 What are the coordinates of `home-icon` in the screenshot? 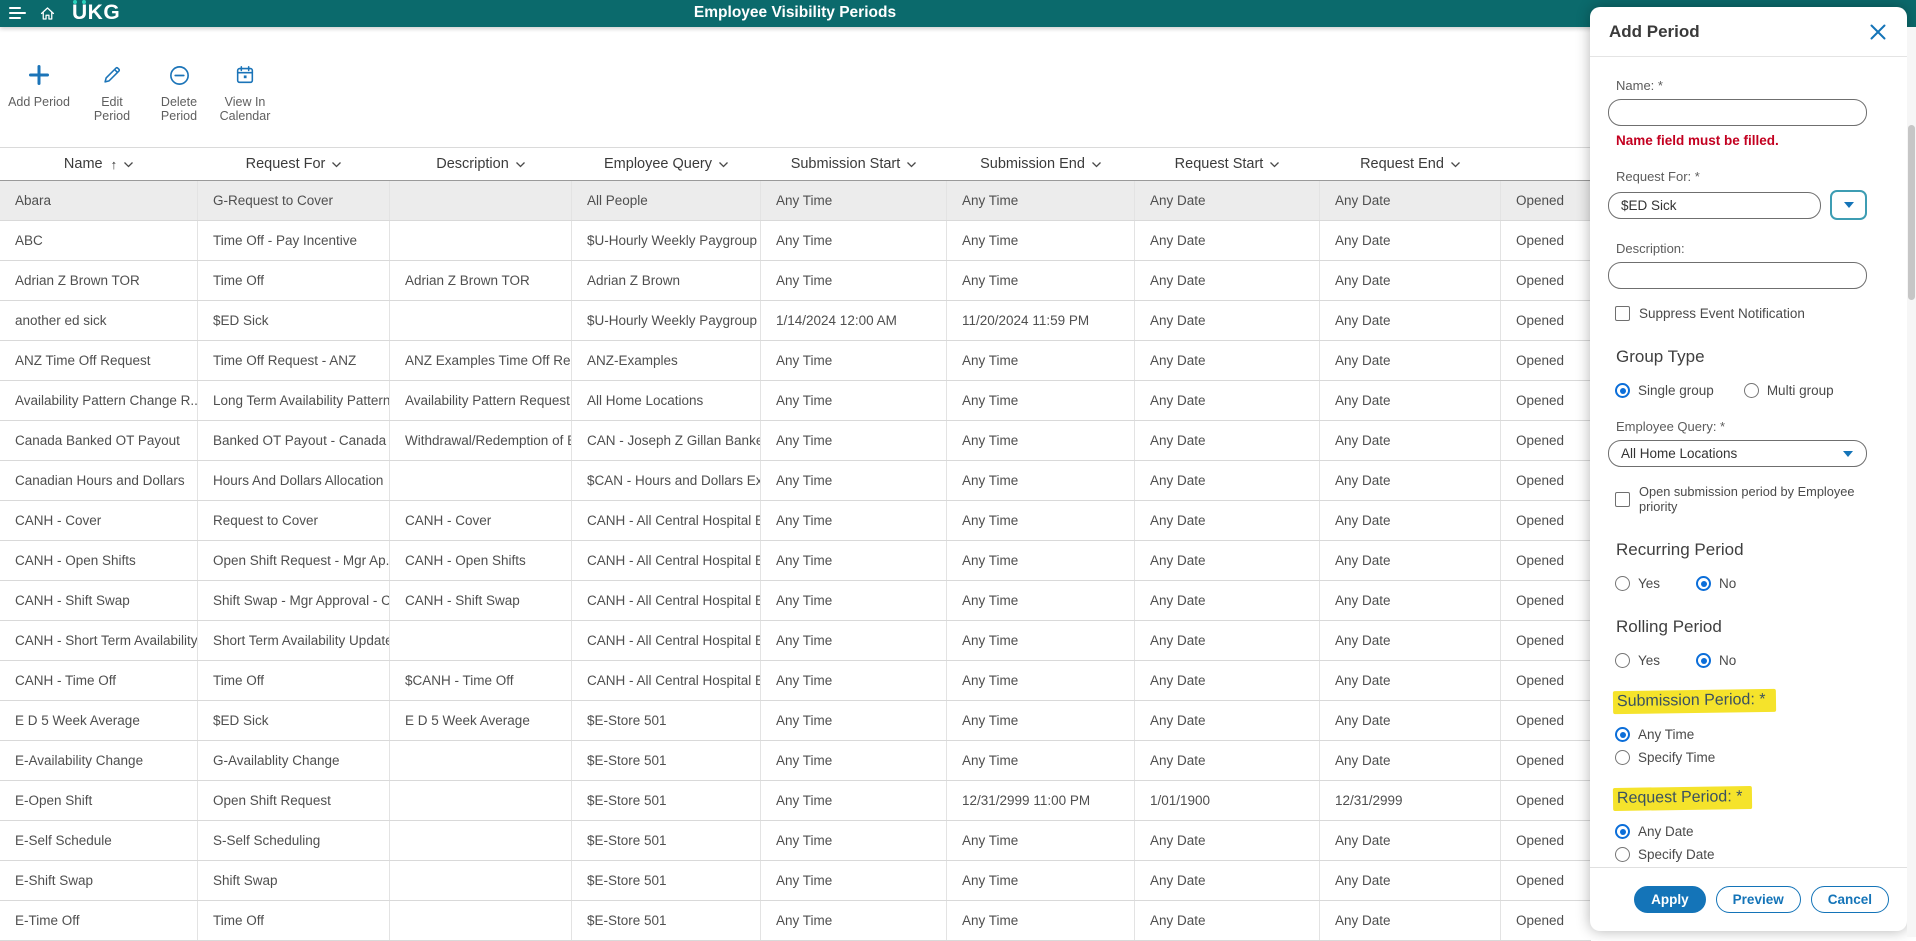 It's located at (47, 16).